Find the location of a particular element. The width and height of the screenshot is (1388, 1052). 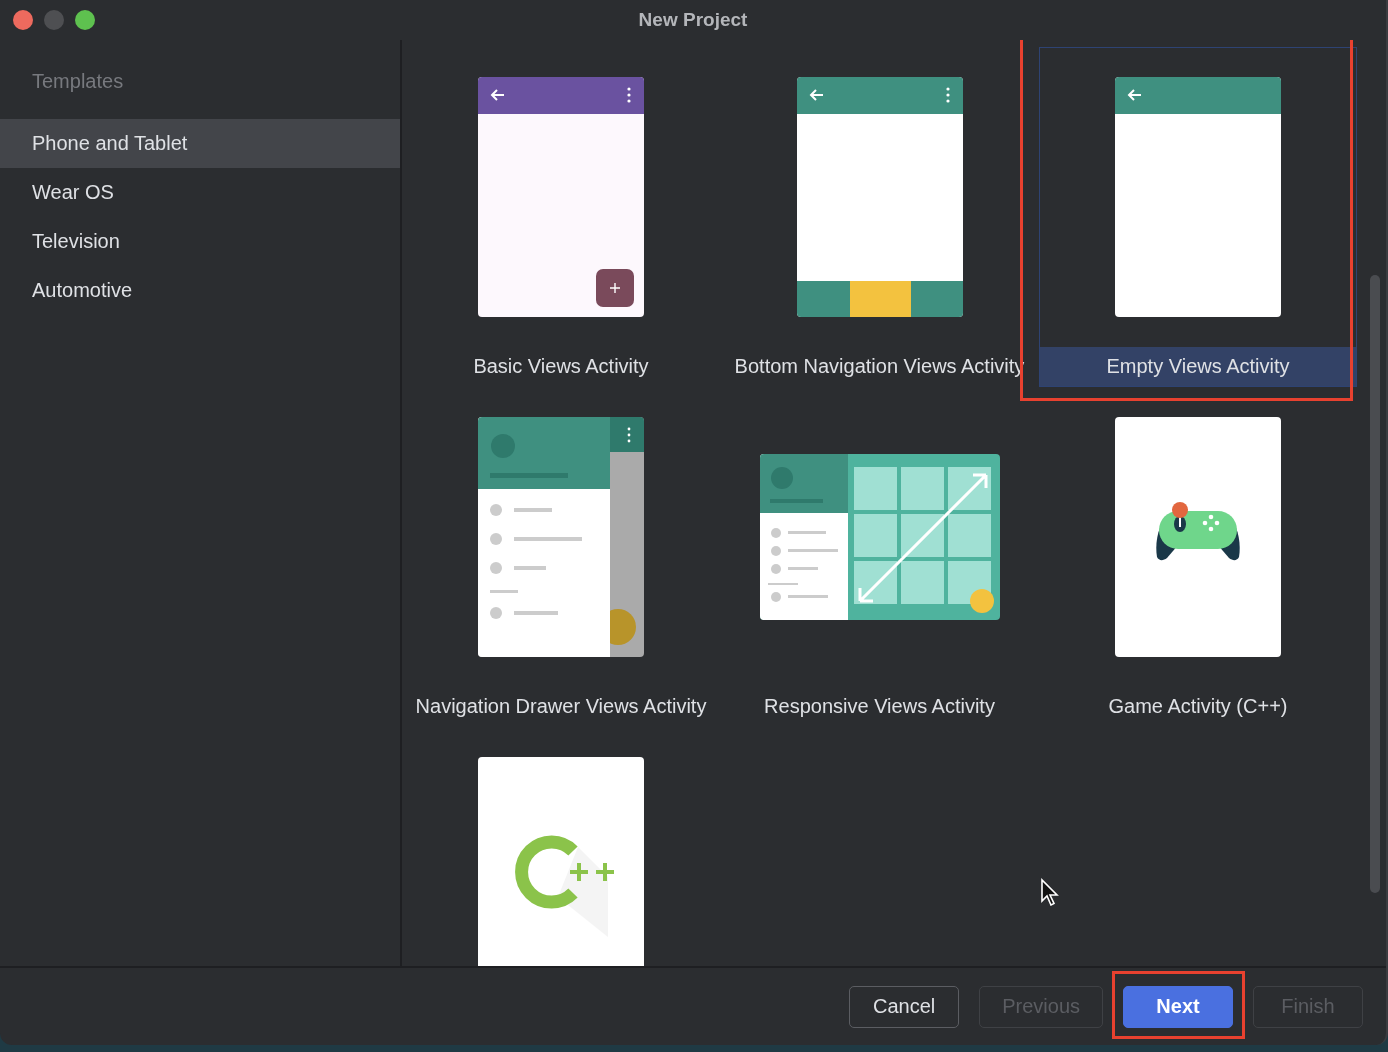

close-icon is located at coordinates (23, 20).